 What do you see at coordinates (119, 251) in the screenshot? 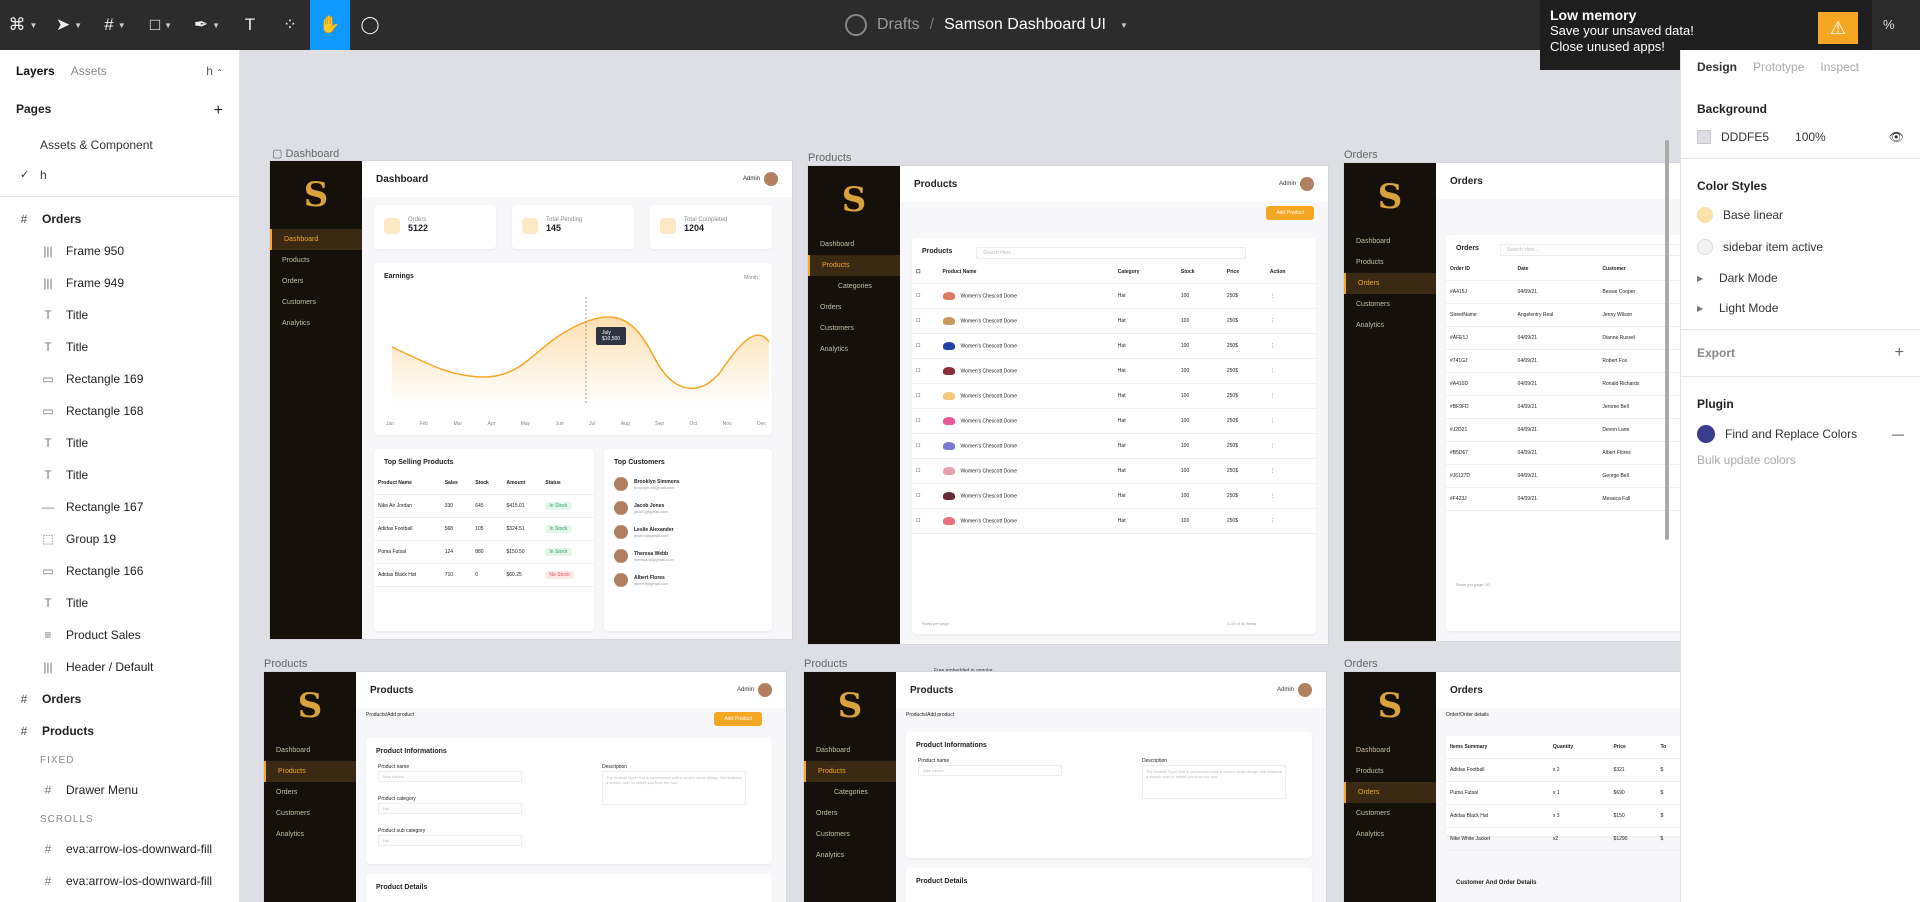
I see `layer-item: ||| Frame 950` at bounding box center [119, 251].